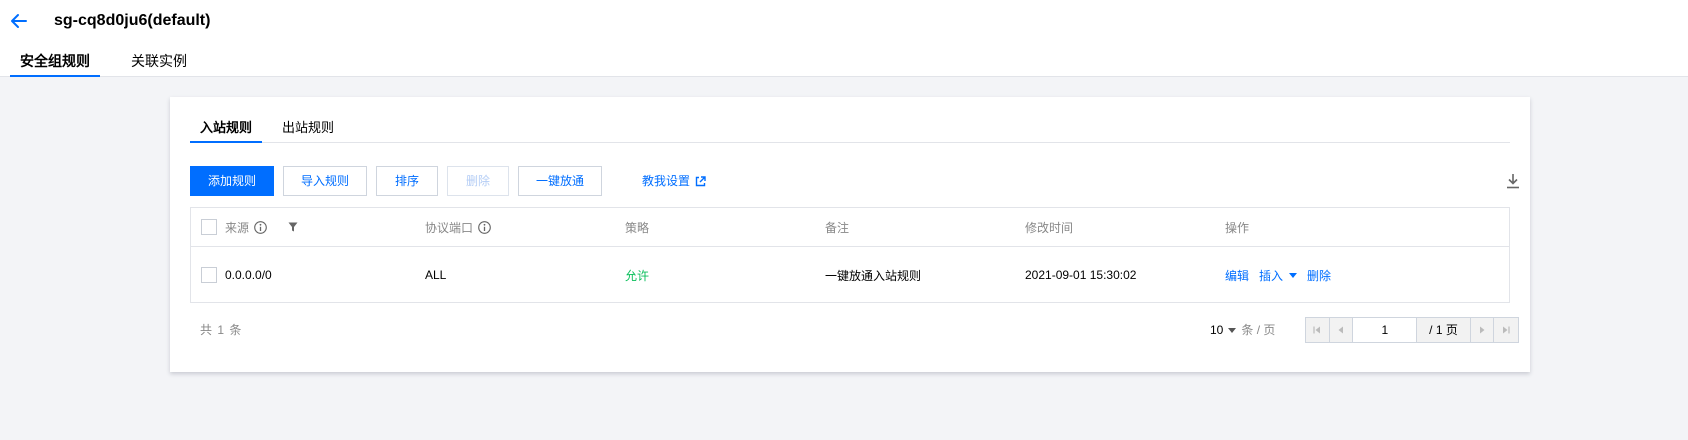  Describe the element at coordinates (700, 180) in the screenshot. I see `external-link-icon` at that location.